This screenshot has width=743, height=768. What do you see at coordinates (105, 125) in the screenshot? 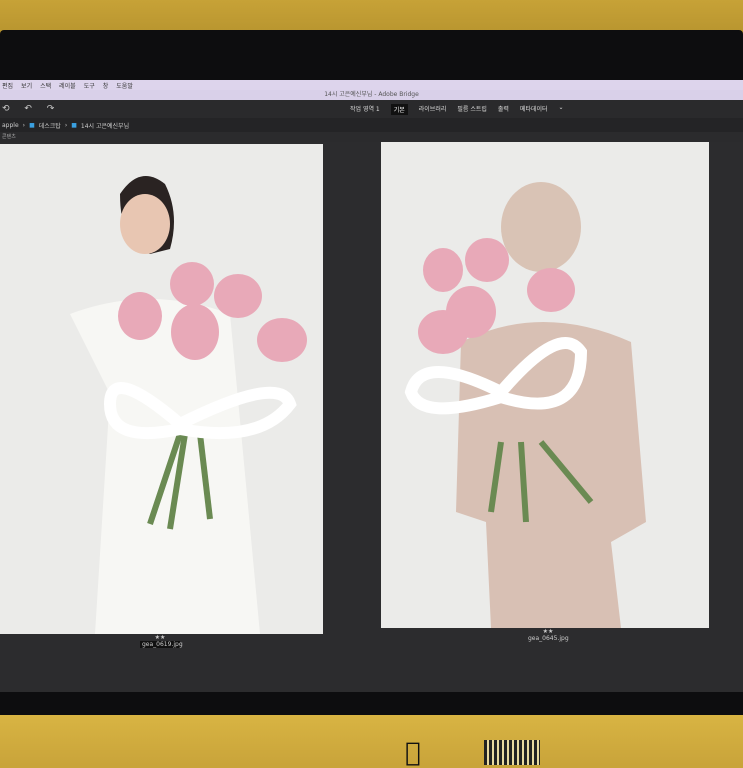
I see `crumb-folder: 14시 고은예신부님` at bounding box center [105, 125].